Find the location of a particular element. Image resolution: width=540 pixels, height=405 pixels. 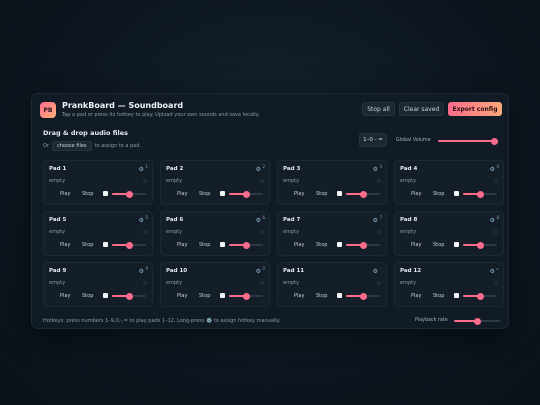

pad-hotkey: 0 is located at coordinates (263, 268).